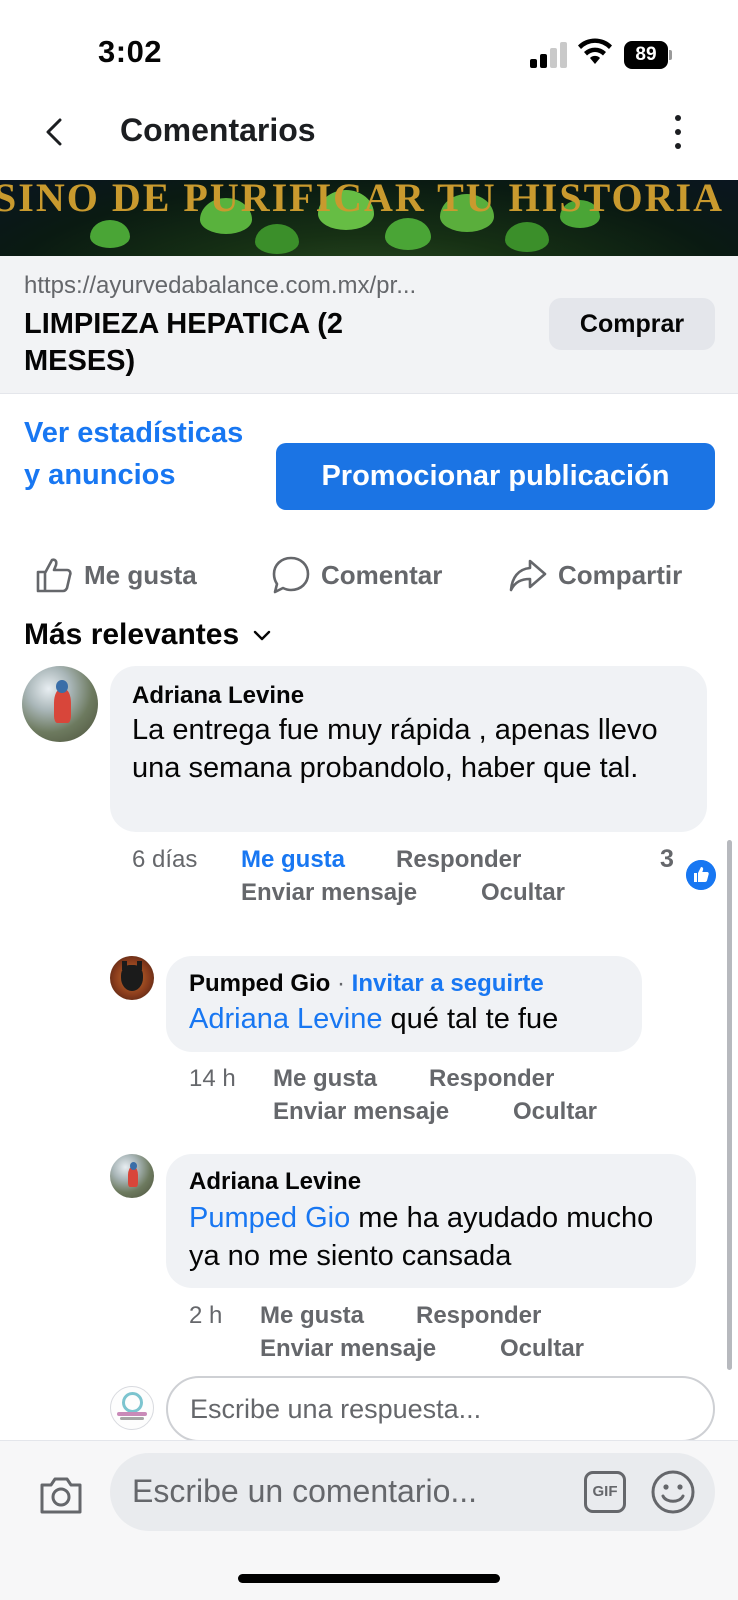 Image resolution: width=738 pixels, height=1600 pixels. I want to click on comment-author-line: Pumped Gio · Invitar a seguirte, so click(366, 983).